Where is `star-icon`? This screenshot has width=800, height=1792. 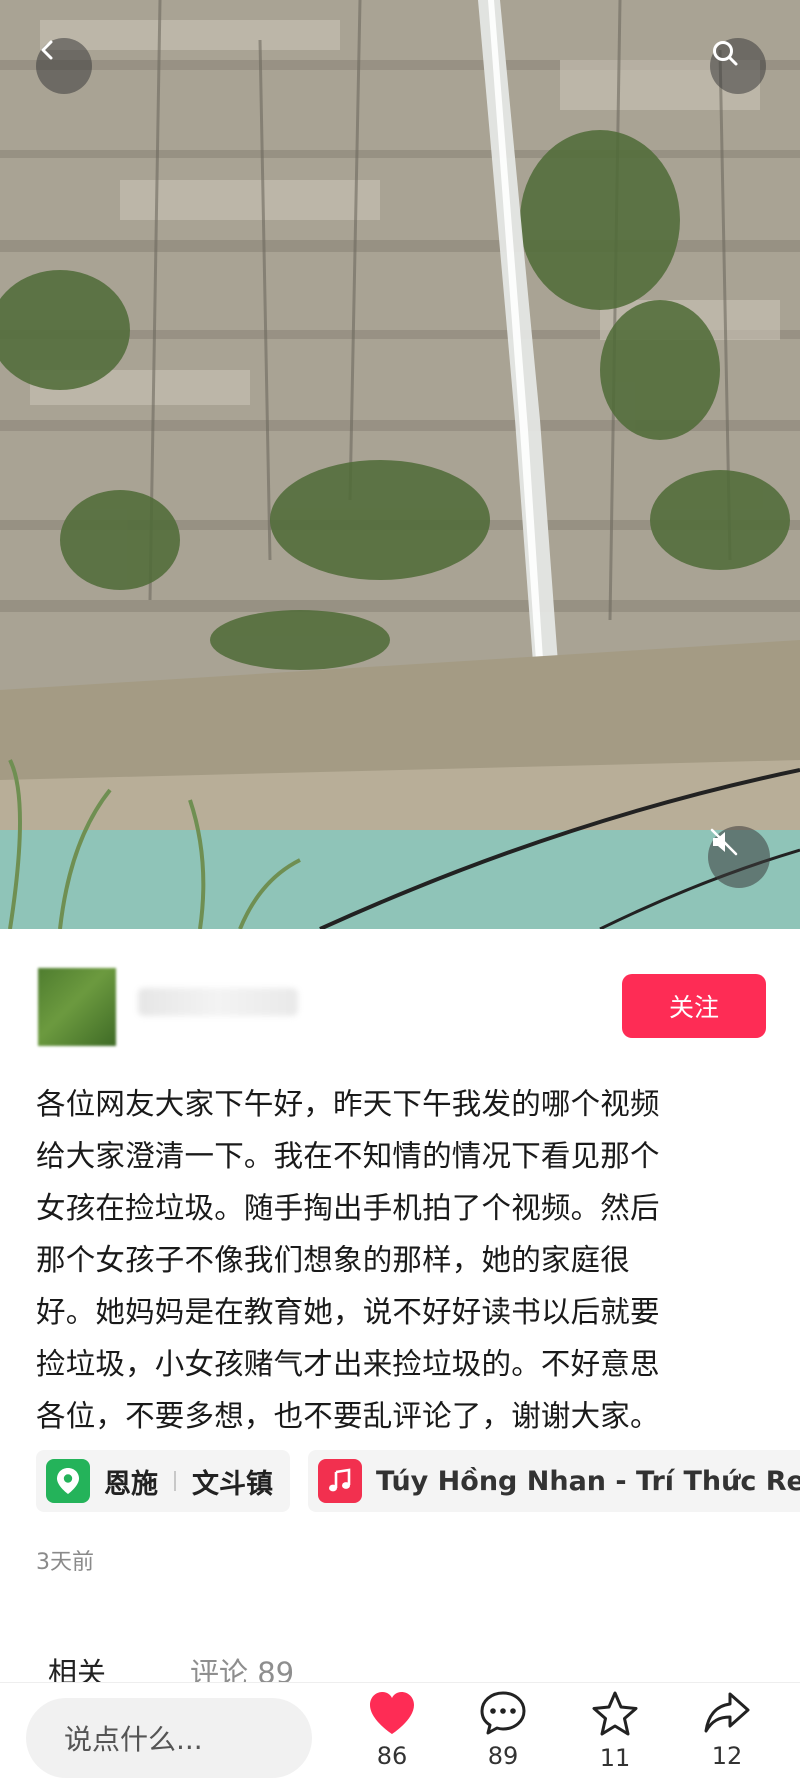 star-icon is located at coordinates (615, 1713).